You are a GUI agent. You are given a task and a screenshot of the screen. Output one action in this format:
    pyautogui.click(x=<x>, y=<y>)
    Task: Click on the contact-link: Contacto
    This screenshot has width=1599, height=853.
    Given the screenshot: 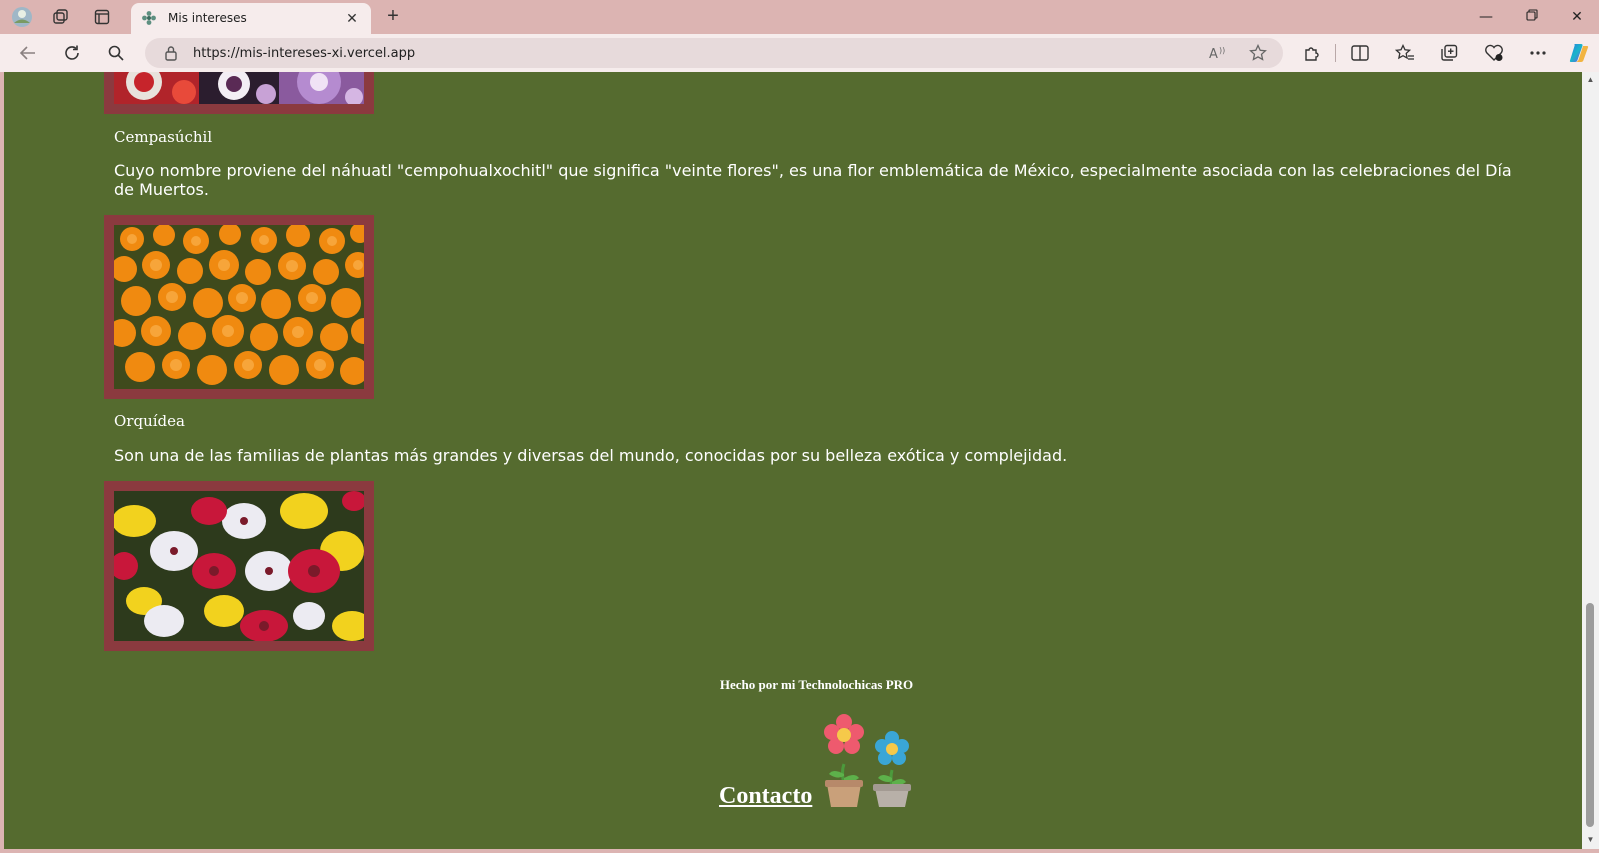 What is the action you would take?
    pyautogui.click(x=765, y=796)
    